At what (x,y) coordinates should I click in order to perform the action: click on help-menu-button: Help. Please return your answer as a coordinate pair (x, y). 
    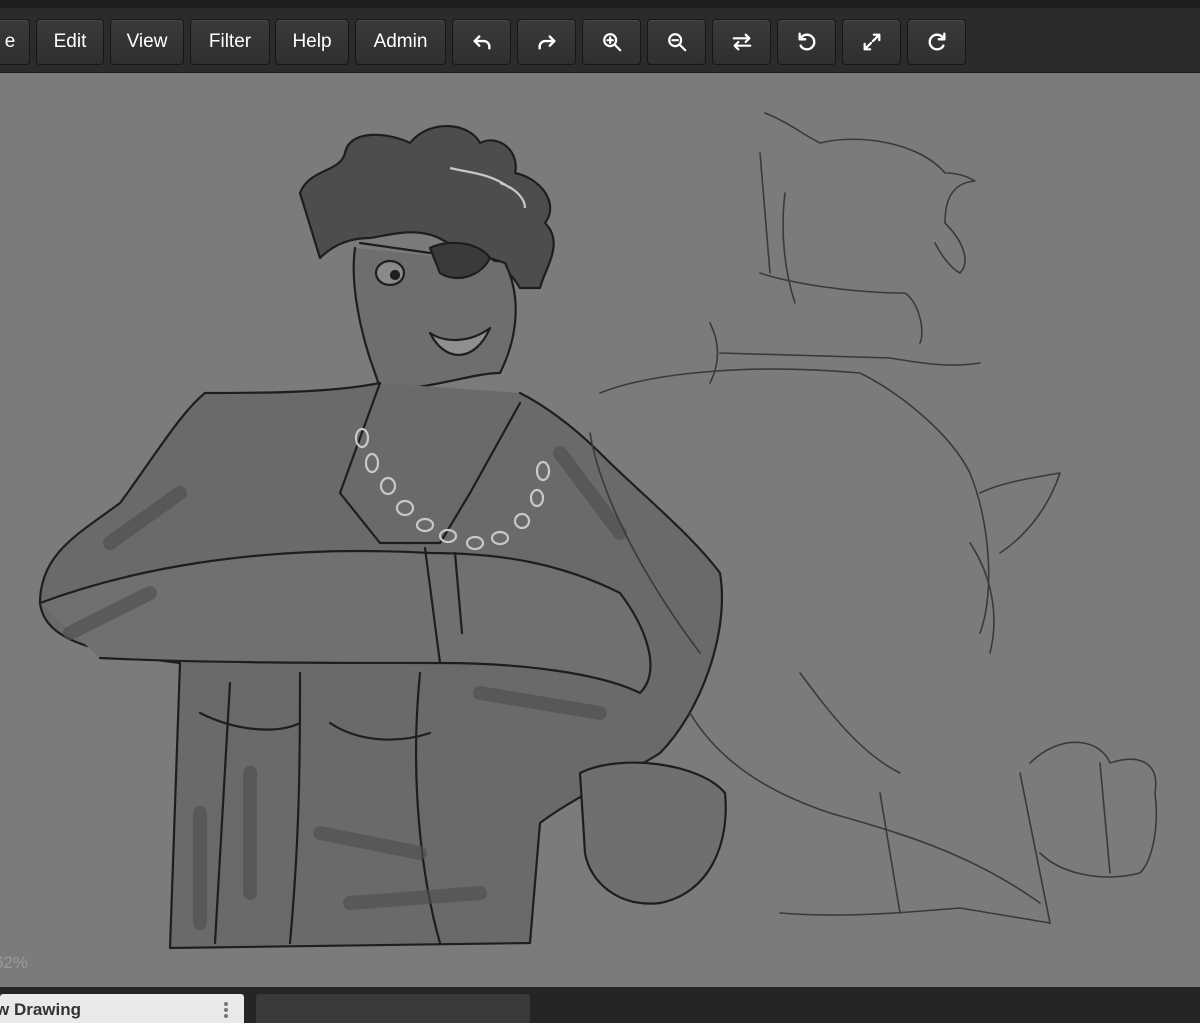
    Looking at the image, I should click on (312, 42).